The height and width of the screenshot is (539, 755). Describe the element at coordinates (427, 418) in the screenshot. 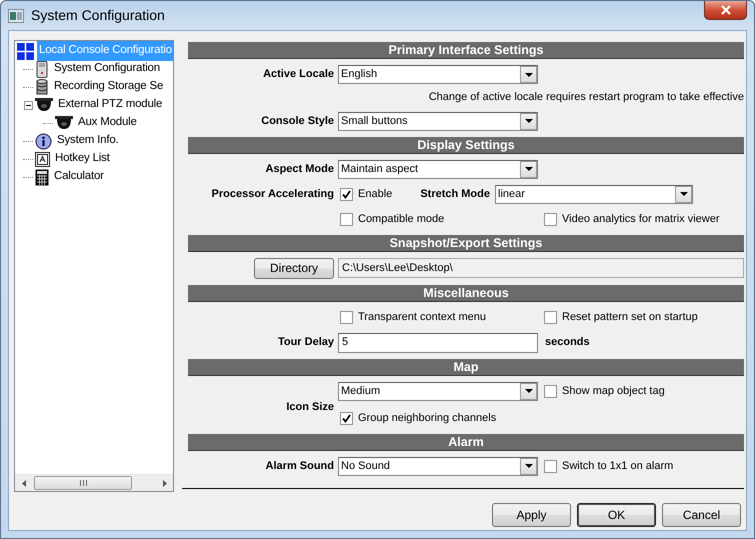

I see `checkbox-label: Group neighboring channels` at that location.